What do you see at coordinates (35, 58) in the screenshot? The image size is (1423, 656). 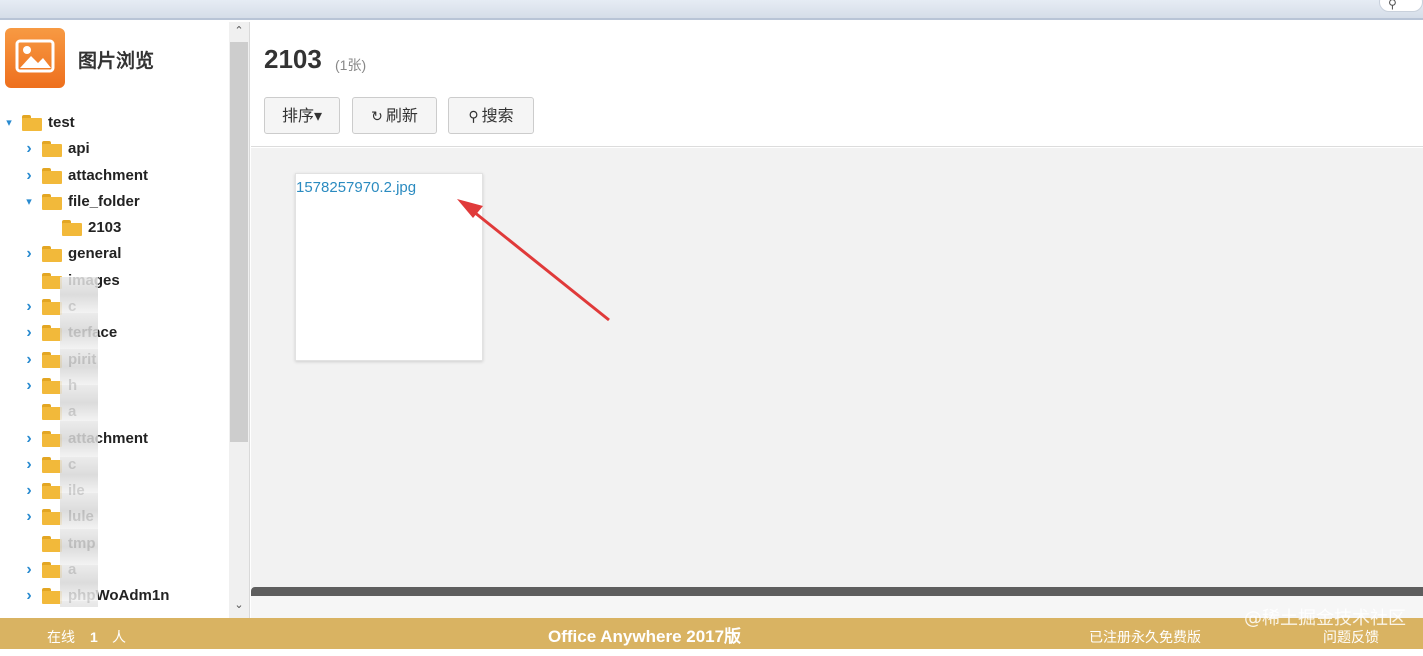 I see `picture-icon` at bounding box center [35, 58].